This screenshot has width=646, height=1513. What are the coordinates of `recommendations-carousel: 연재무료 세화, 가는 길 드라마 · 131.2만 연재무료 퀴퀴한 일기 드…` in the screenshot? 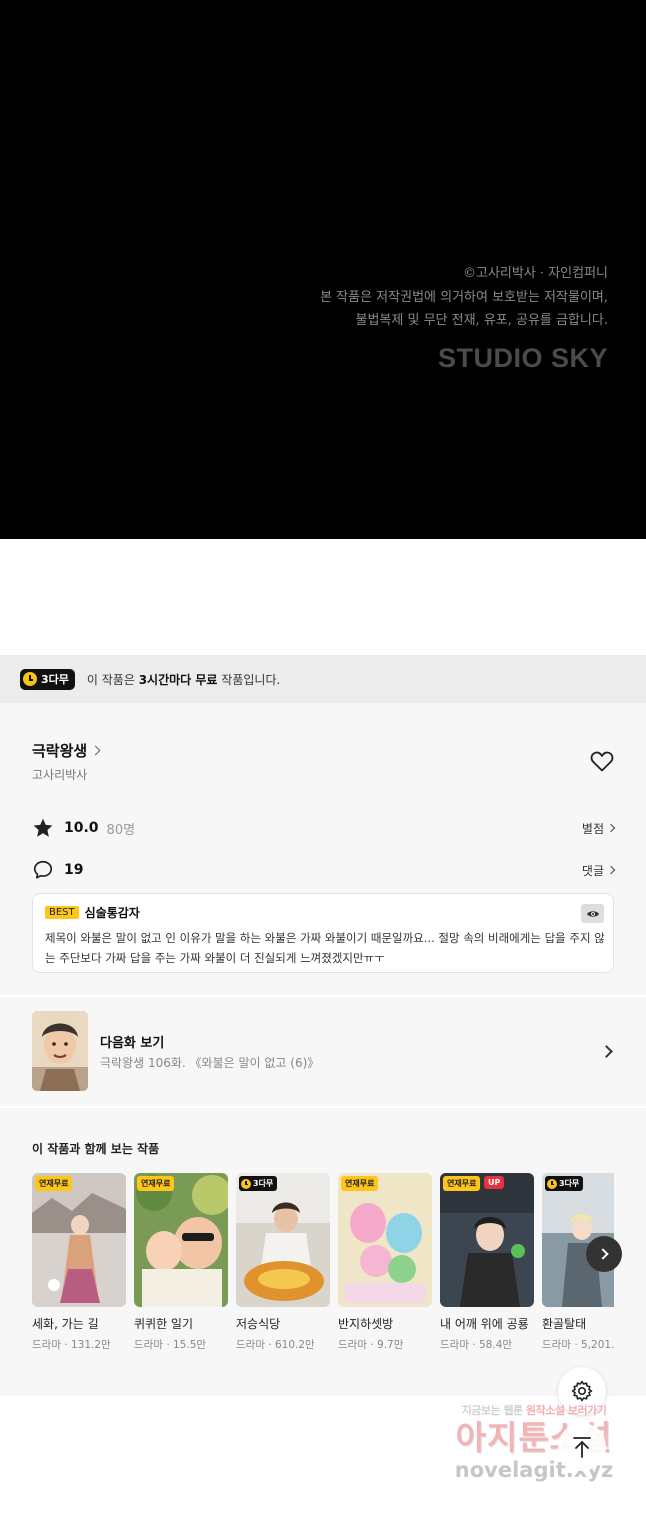 It's located at (323, 1278).